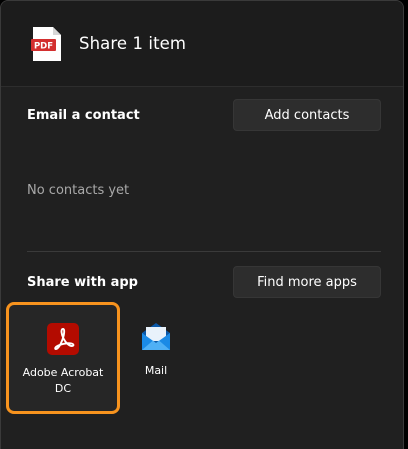  Describe the element at coordinates (43, 47) in the screenshot. I see `pdf-badge-text: PDF` at that location.